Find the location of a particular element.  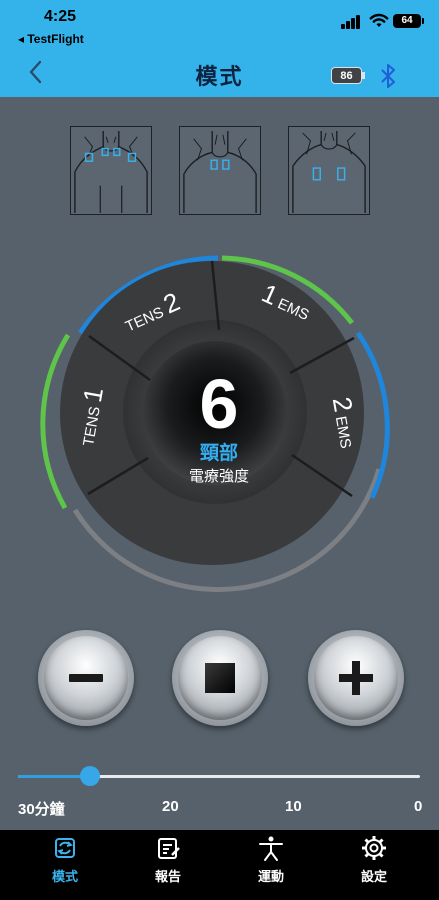

status-time: 4:25 is located at coordinates (60, 16).